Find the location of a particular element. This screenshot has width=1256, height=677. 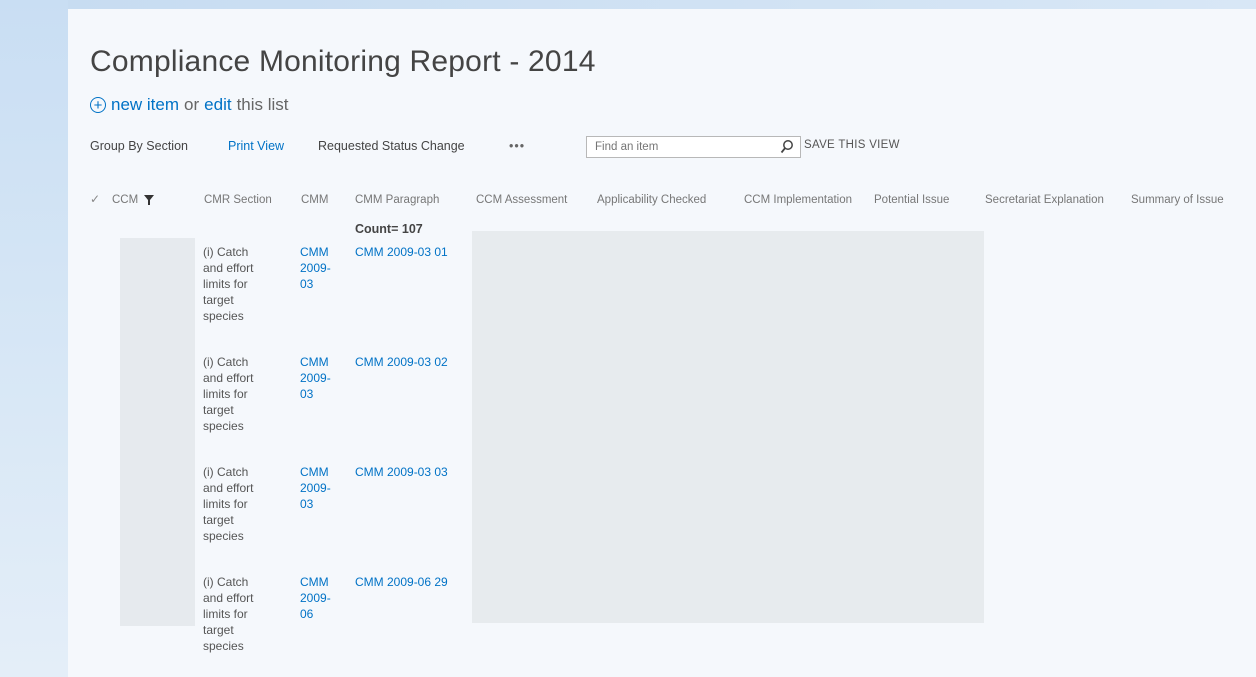

search-icon is located at coordinates (787, 147).